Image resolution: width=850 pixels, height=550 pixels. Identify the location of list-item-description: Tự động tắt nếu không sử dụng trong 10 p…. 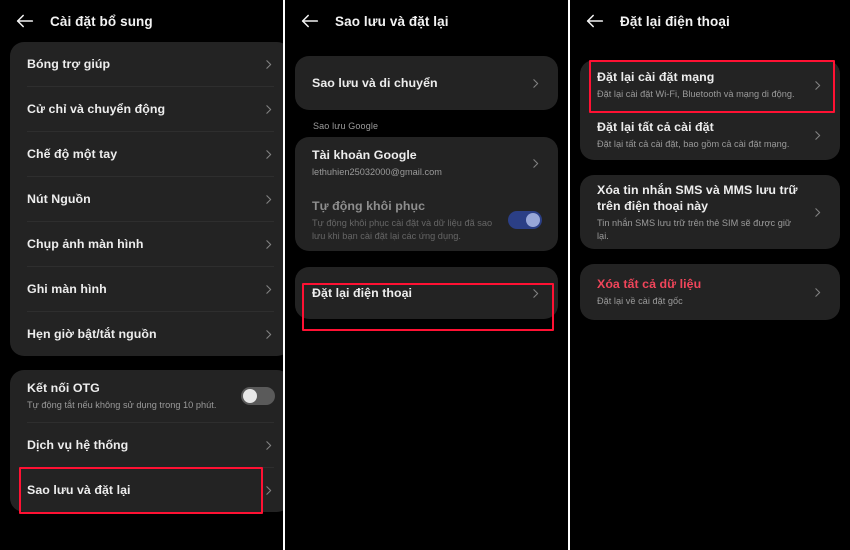
(122, 405).